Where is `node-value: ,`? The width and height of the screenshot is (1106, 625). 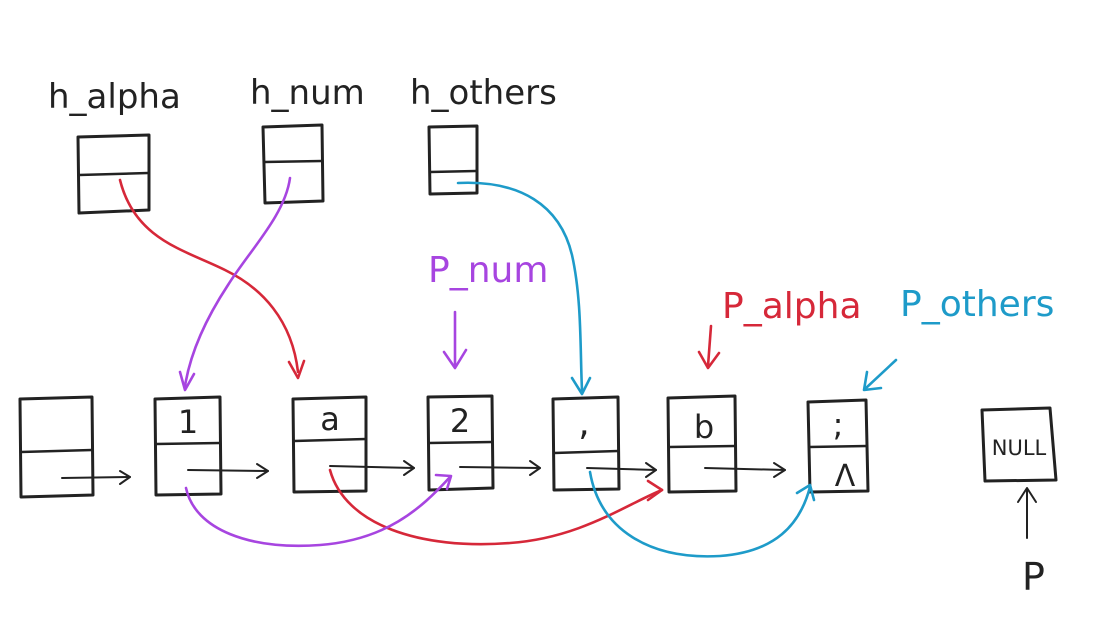 node-value: , is located at coordinates (583, 423).